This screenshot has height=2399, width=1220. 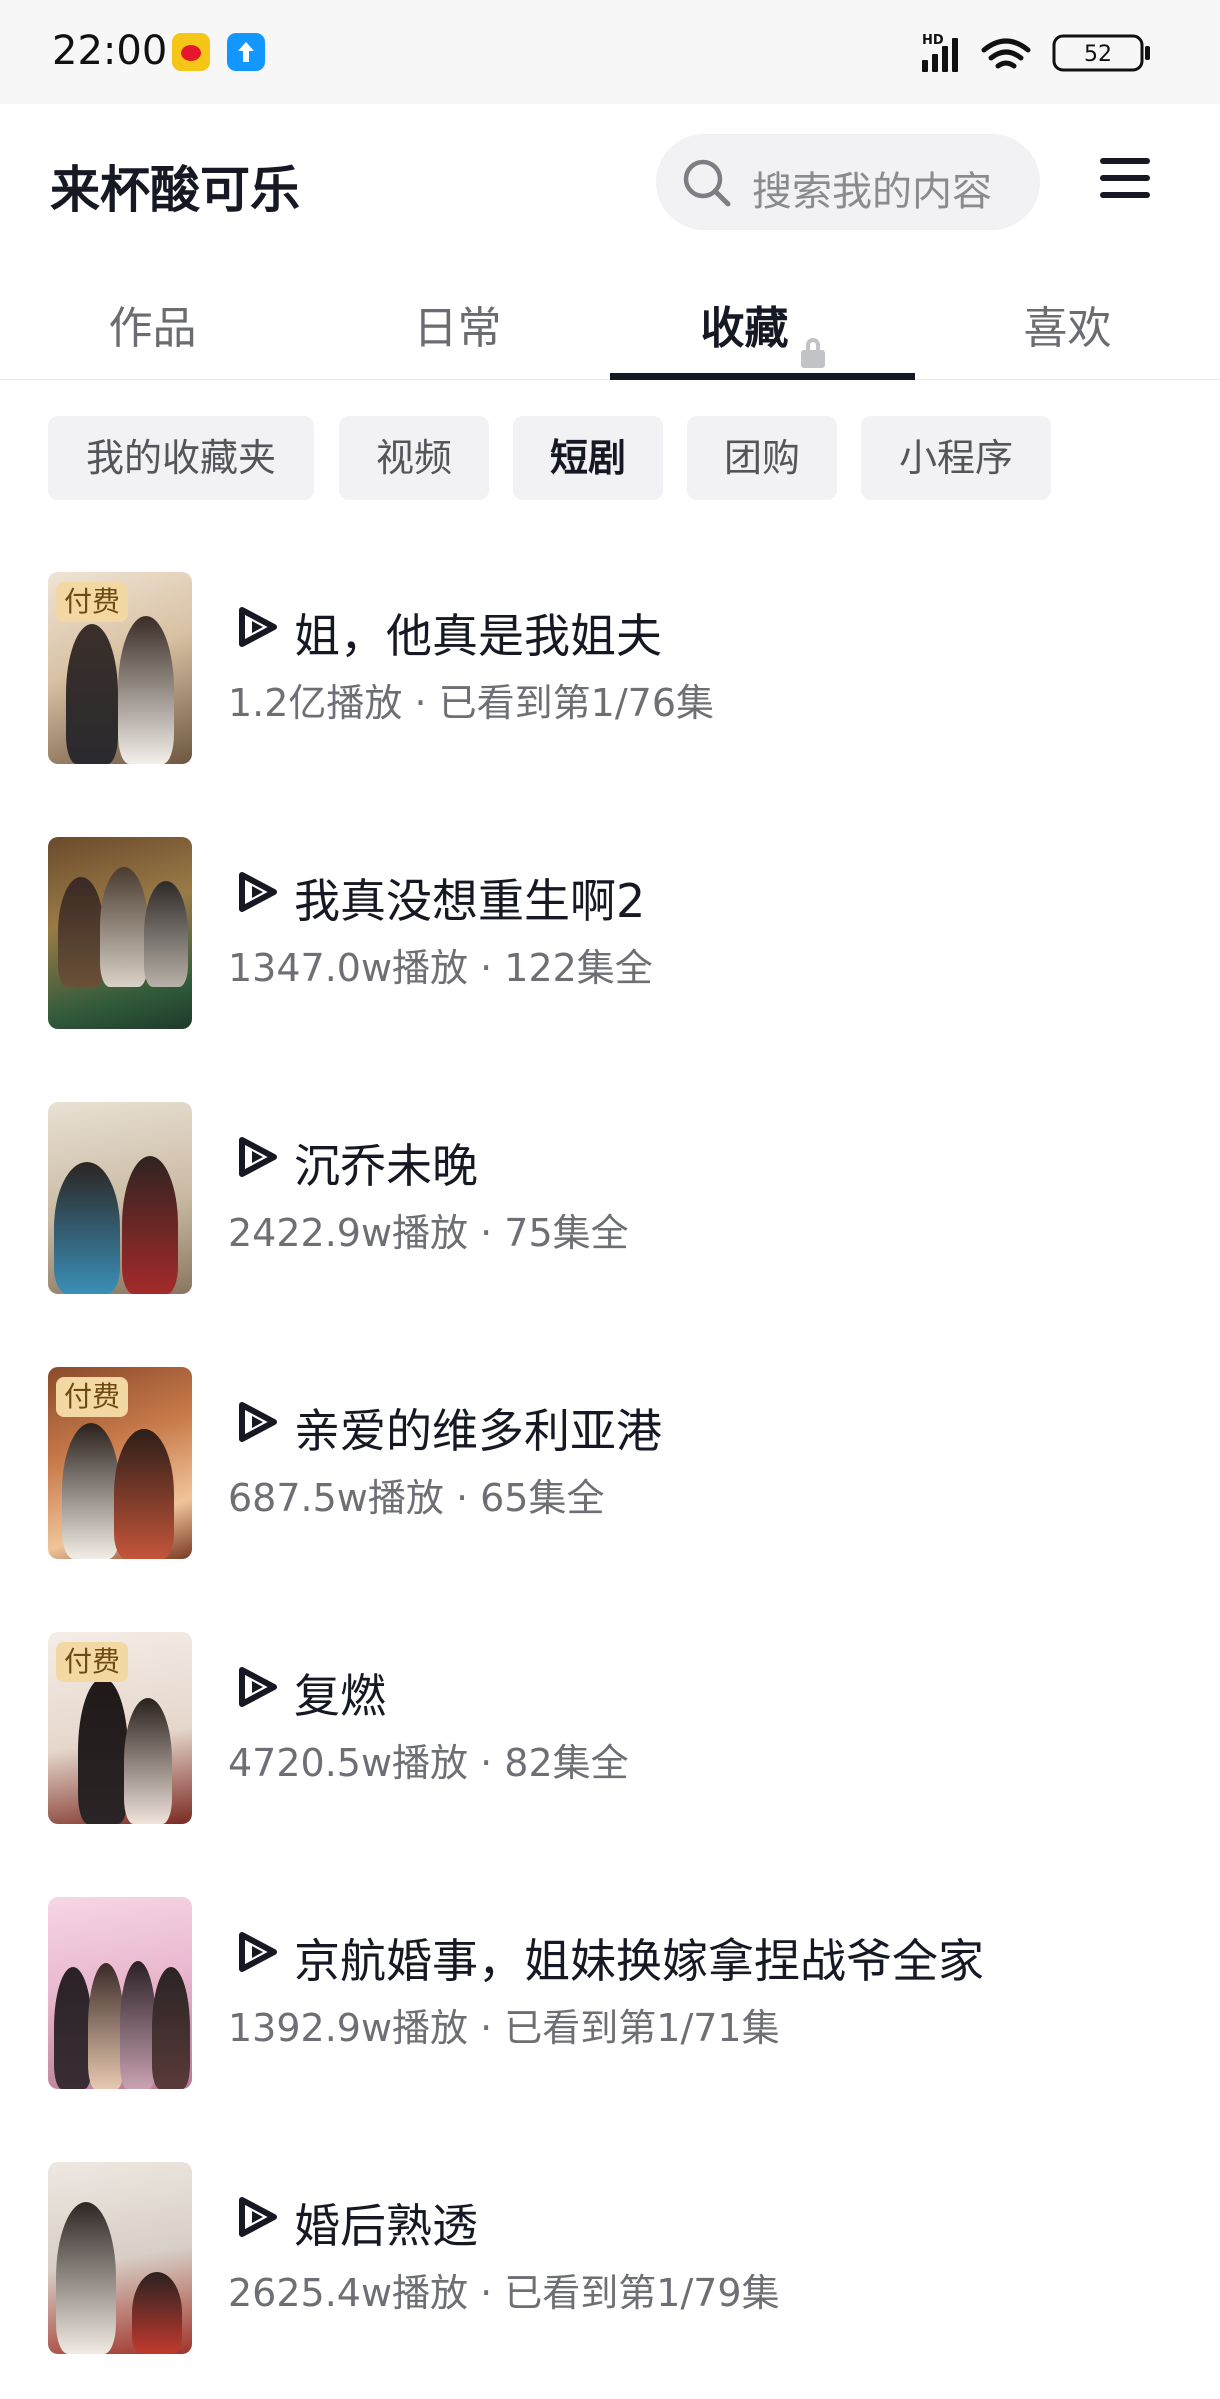 I want to click on active-tab-indicator, so click(x=762, y=376).